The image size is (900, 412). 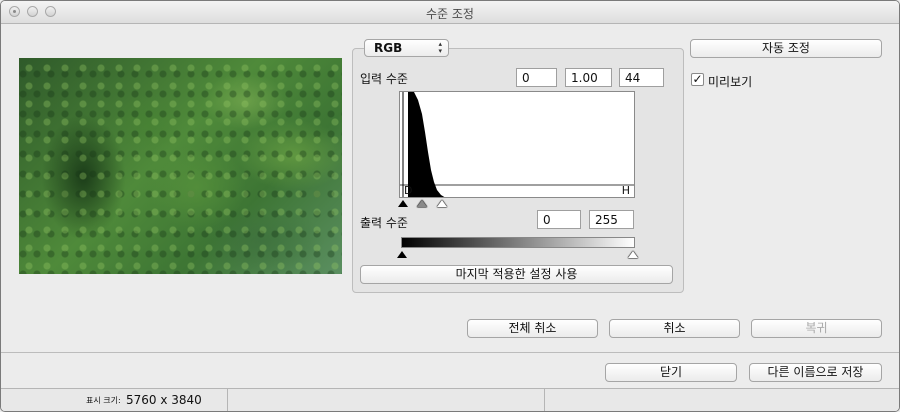 What do you see at coordinates (641, 77) in the screenshot?
I see `input-white-field: 44` at bounding box center [641, 77].